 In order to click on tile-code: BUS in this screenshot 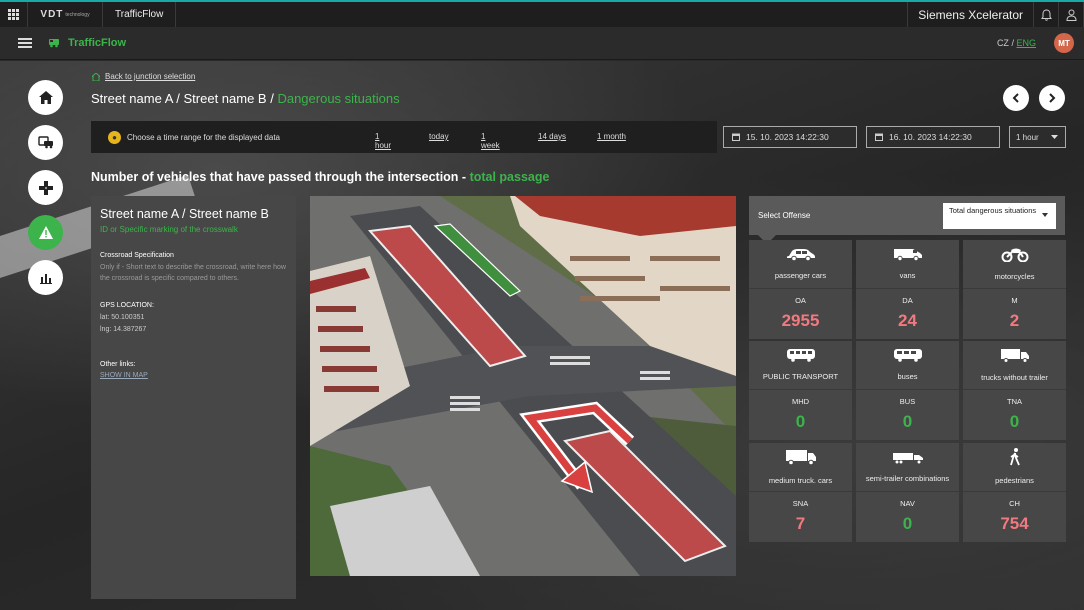, I will do `click(907, 401)`.